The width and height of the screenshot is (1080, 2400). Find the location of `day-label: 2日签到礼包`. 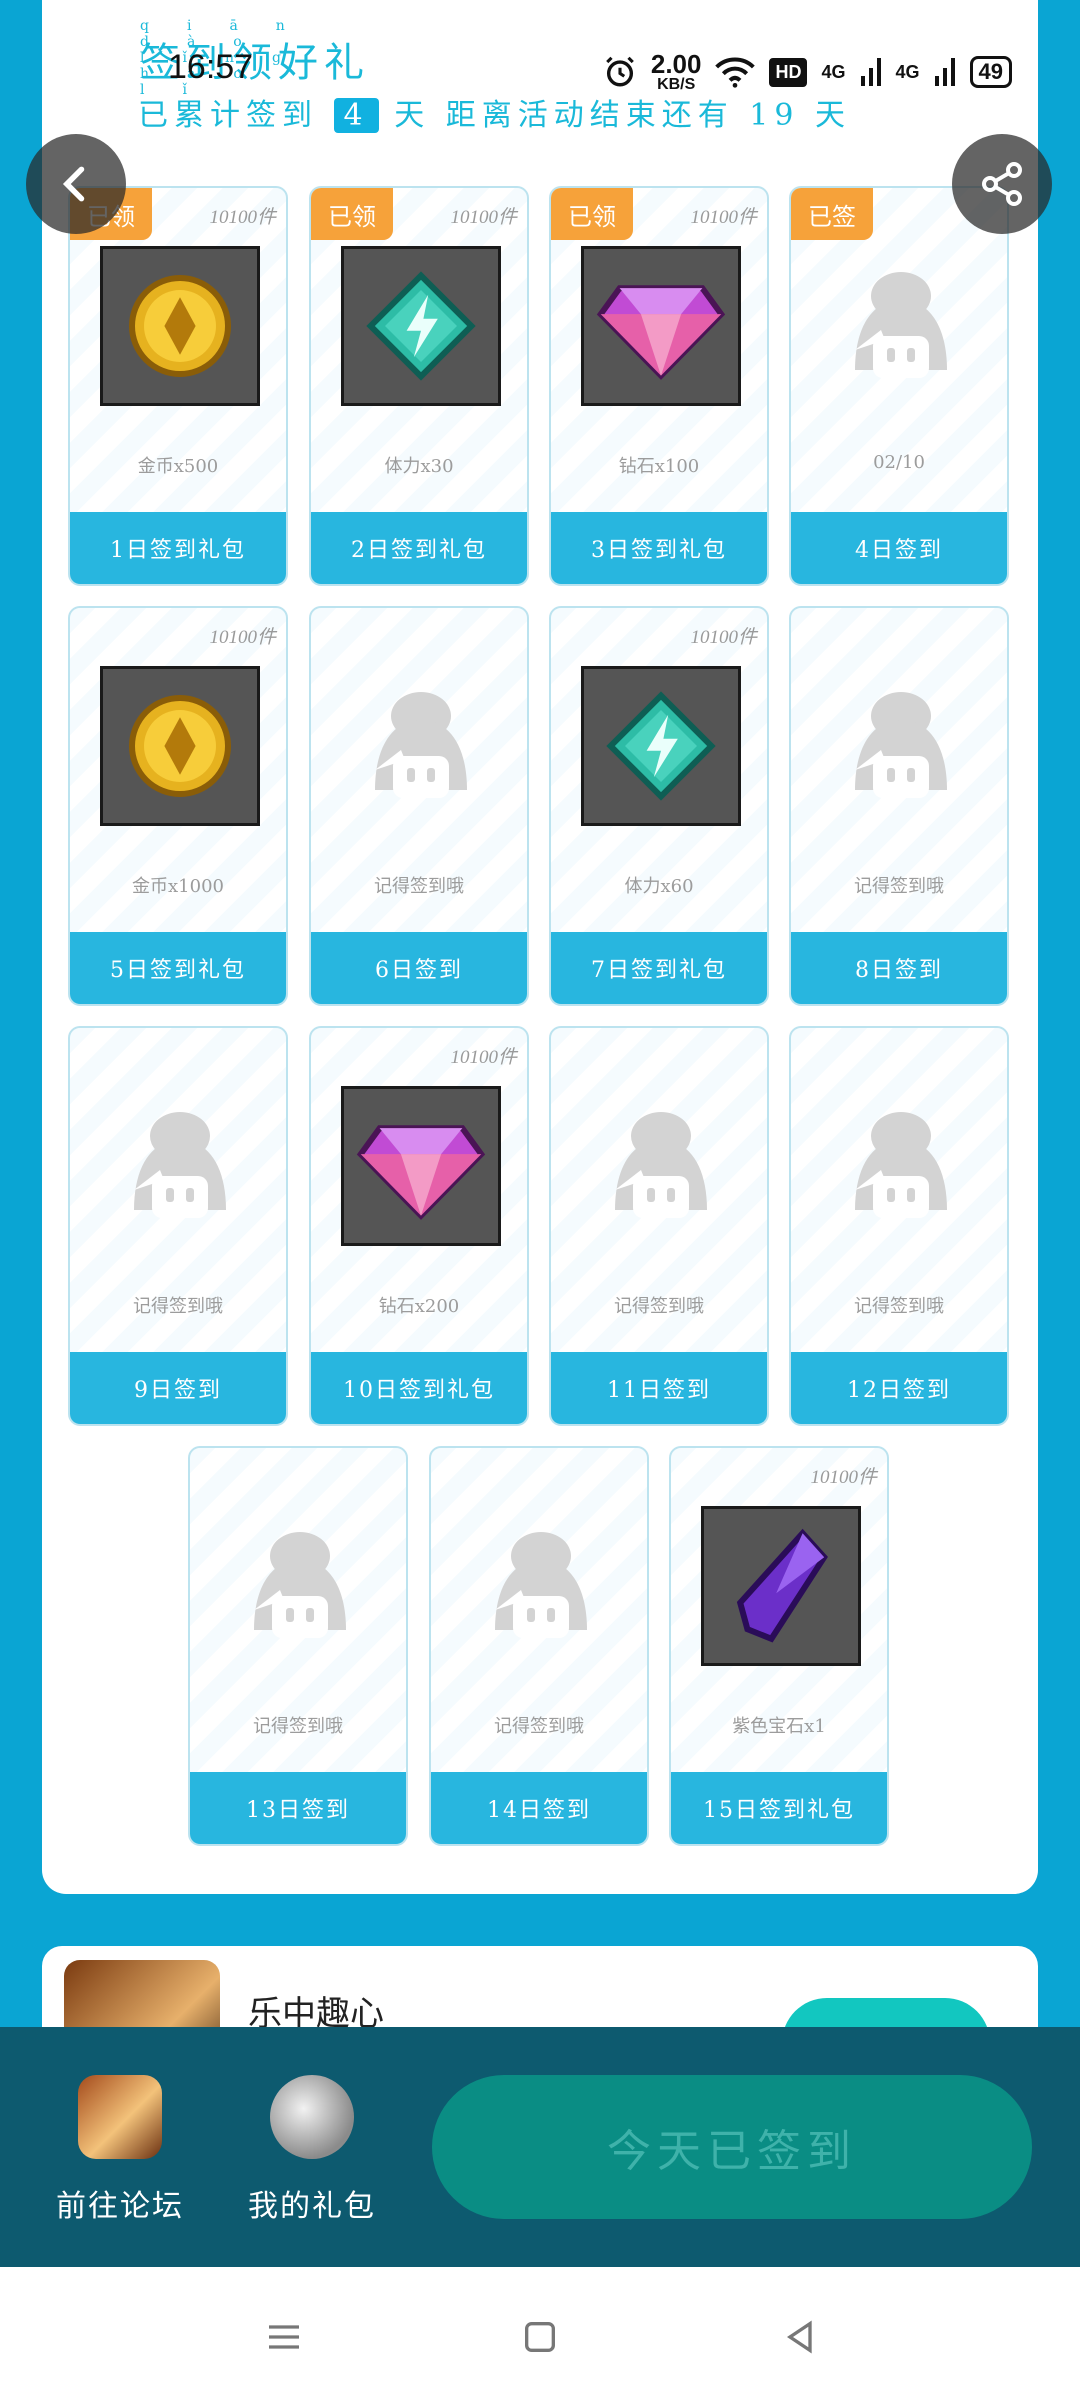

day-label: 2日签到礼包 is located at coordinates (419, 548).